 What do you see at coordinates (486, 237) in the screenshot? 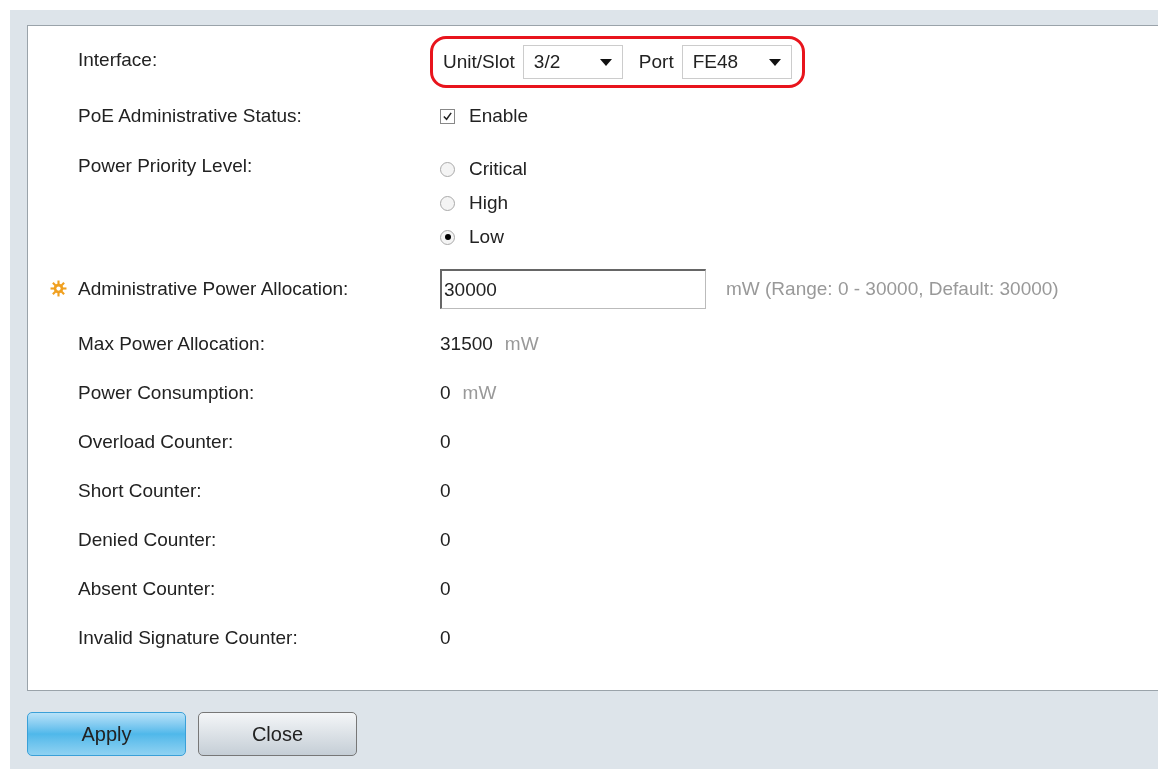
I see `option-label: Low` at bounding box center [486, 237].